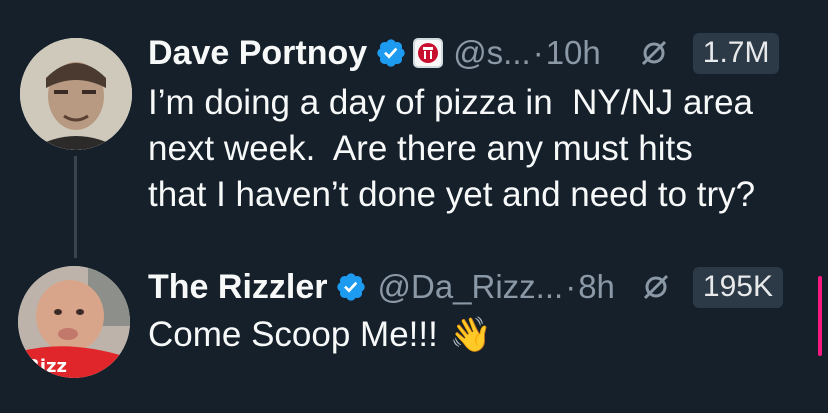  What do you see at coordinates (293, 334) in the screenshot?
I see `tweet-text-line: Come Scoop Me!!!` at bounding box center [293, 334].